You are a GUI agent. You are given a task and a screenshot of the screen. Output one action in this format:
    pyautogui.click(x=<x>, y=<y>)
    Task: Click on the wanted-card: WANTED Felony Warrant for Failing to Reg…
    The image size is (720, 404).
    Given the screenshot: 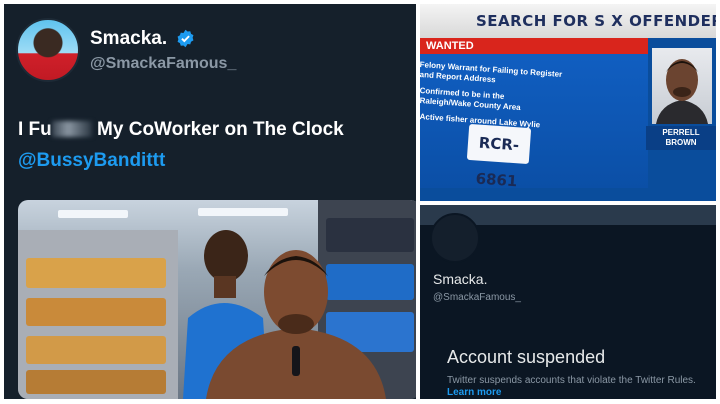 What is the action you would take?
    pyautogui.click(x=534, y=113)
    